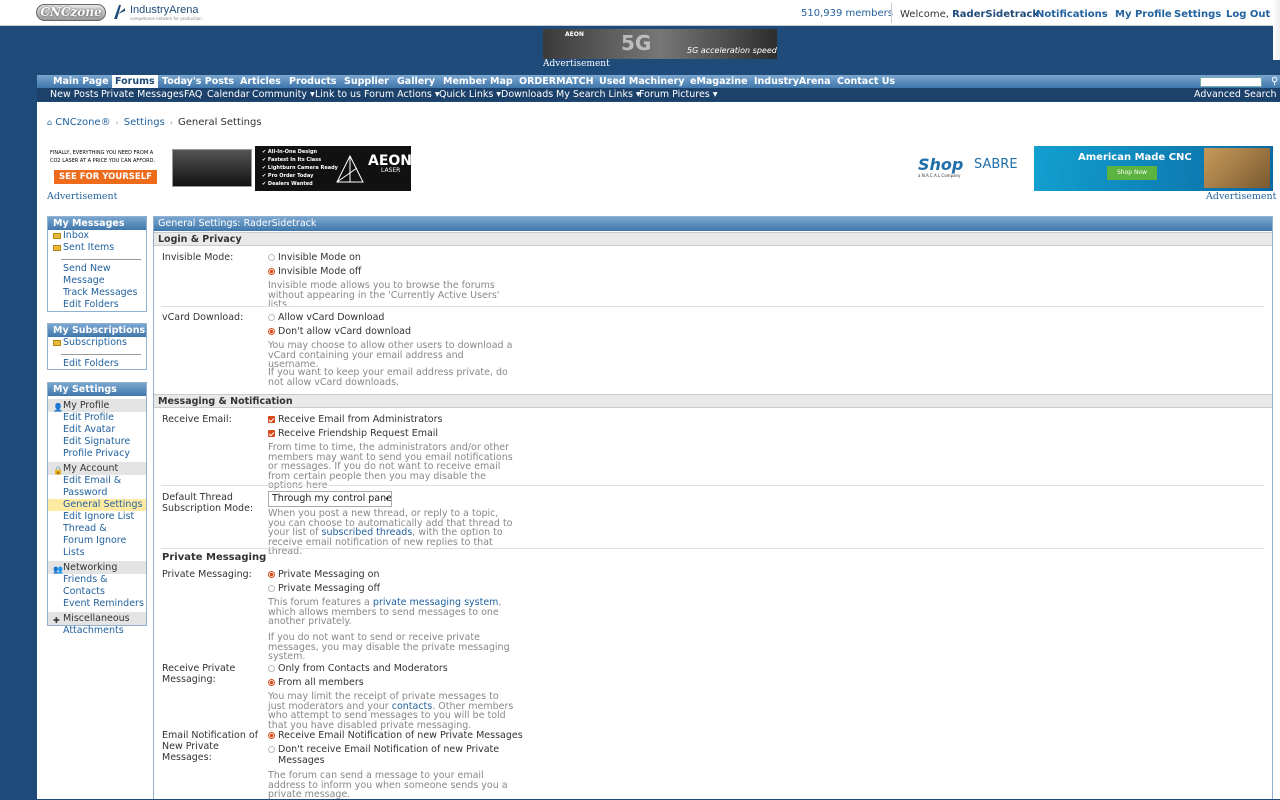 The width and height of the screenshot is (1280, 800). Describe the element at coordinates (366, 81) in the screenshot. I see `nav-supplier: Supplier` at that location.